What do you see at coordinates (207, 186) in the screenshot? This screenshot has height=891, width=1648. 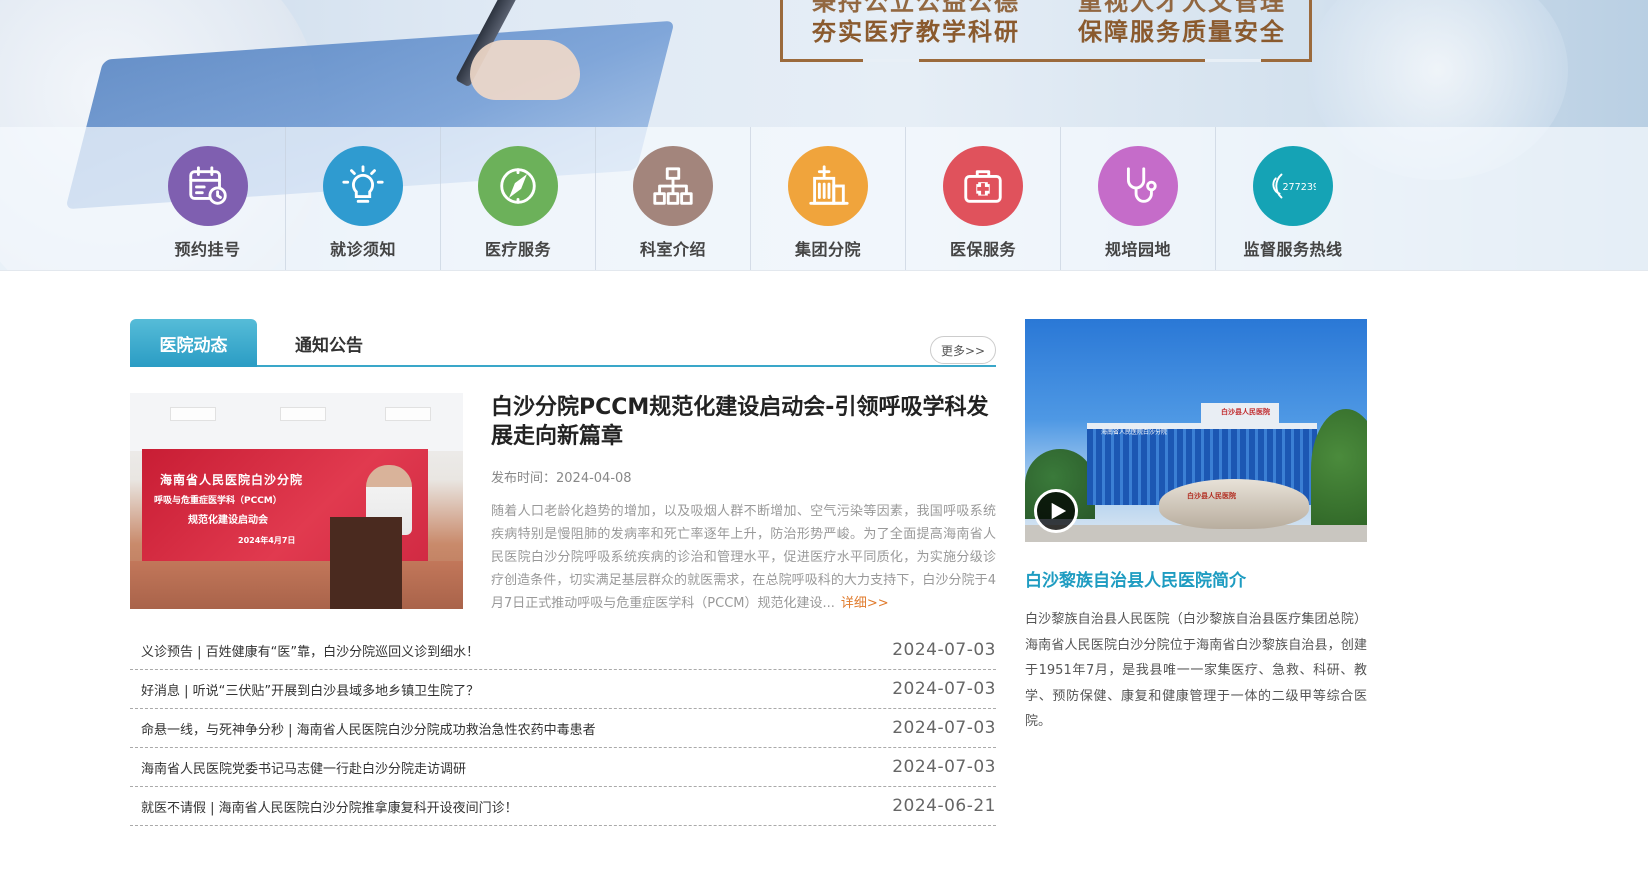 I see `calendar-clock-icon` at bounding box center [207, 186].